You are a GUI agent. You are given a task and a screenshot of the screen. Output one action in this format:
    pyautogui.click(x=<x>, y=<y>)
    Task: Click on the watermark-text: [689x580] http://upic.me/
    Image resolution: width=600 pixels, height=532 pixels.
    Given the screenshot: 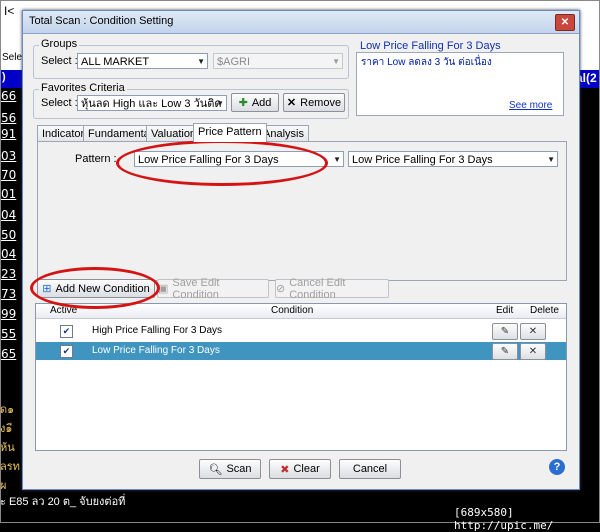 What is the action you would take?
    pyautogui.click(x=504, y=519)
    